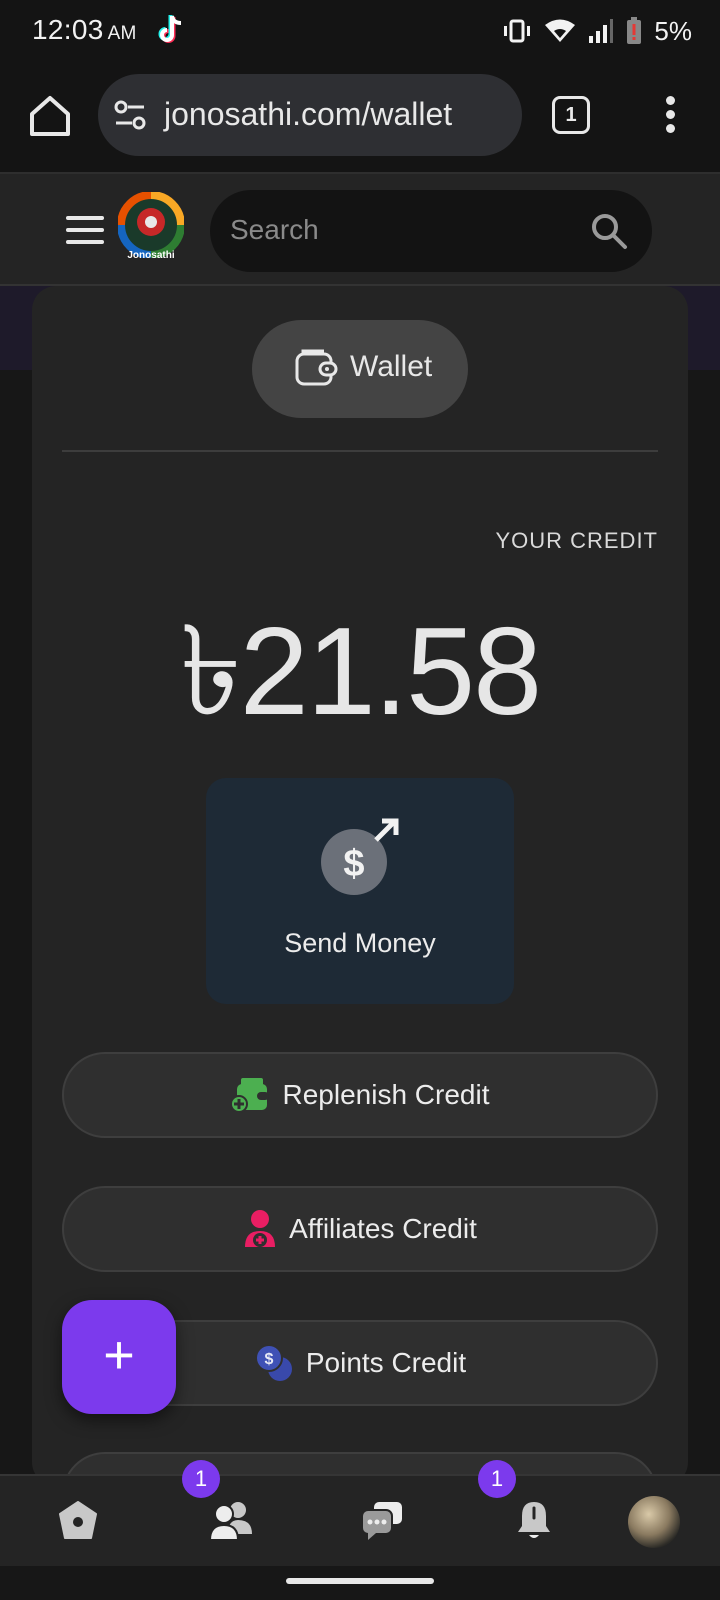 The height and width of the screenshot is (1600, 720). I want to click on send-money-label: Send Money, so click(360, 943).